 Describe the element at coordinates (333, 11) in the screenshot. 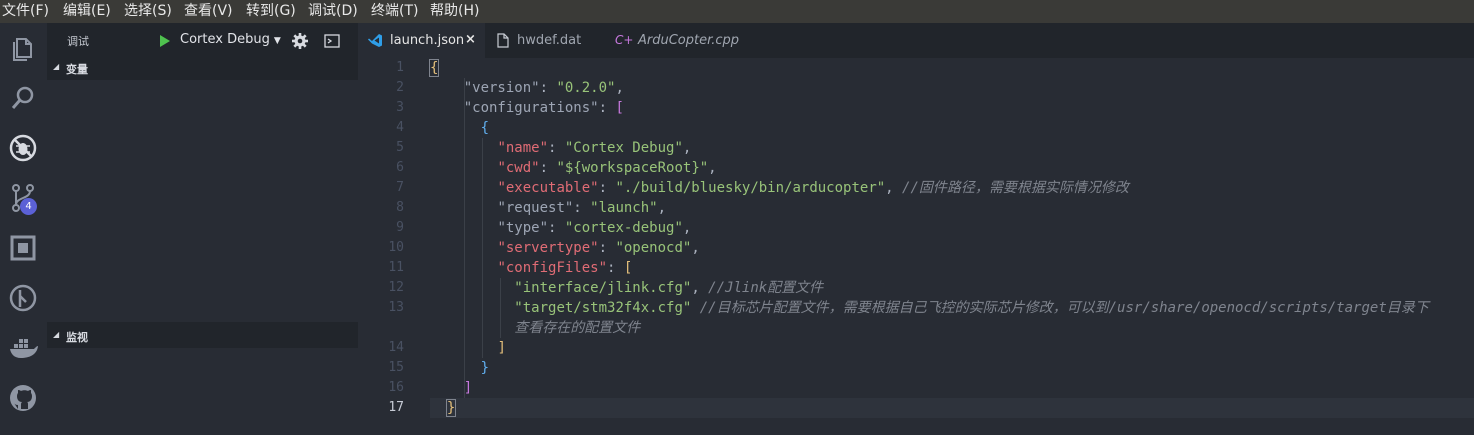

I see `menu-debug: 调试(D)` at that location.